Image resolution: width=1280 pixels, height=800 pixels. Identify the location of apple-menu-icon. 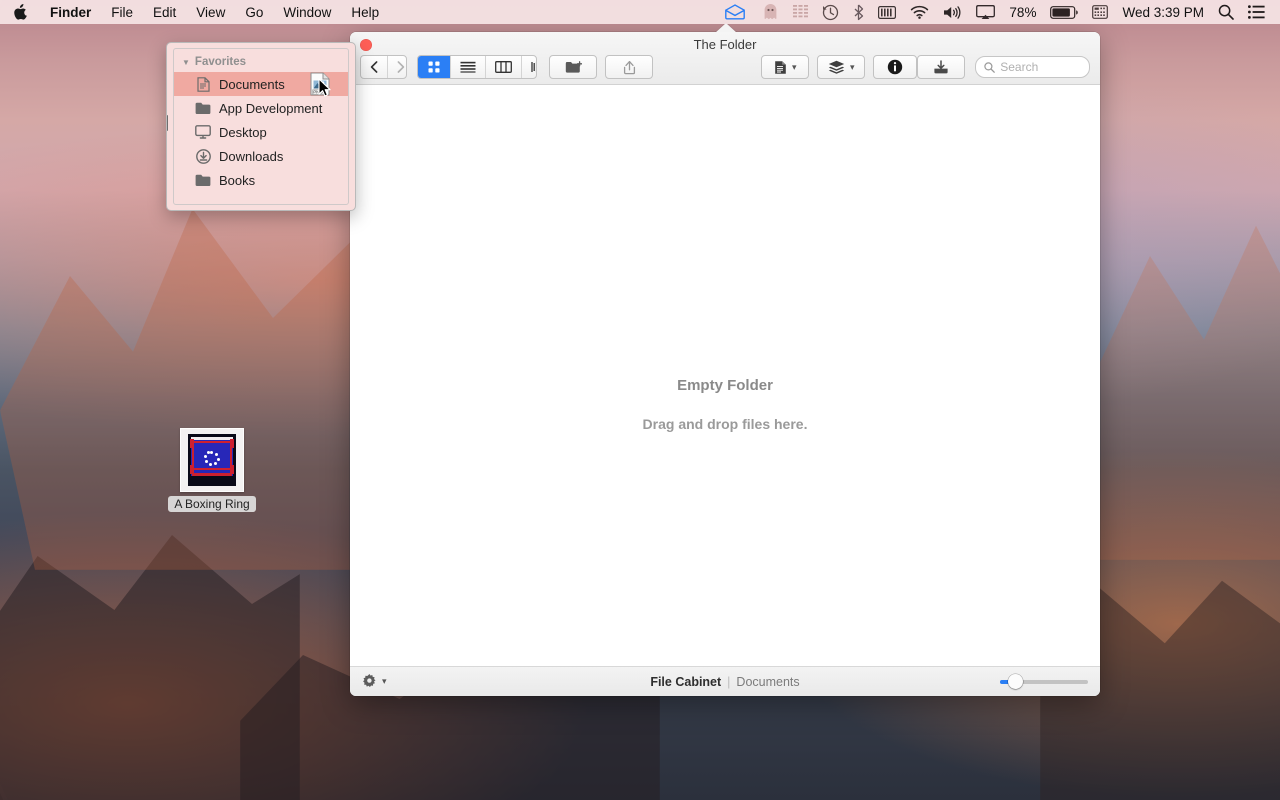
(20, 12).